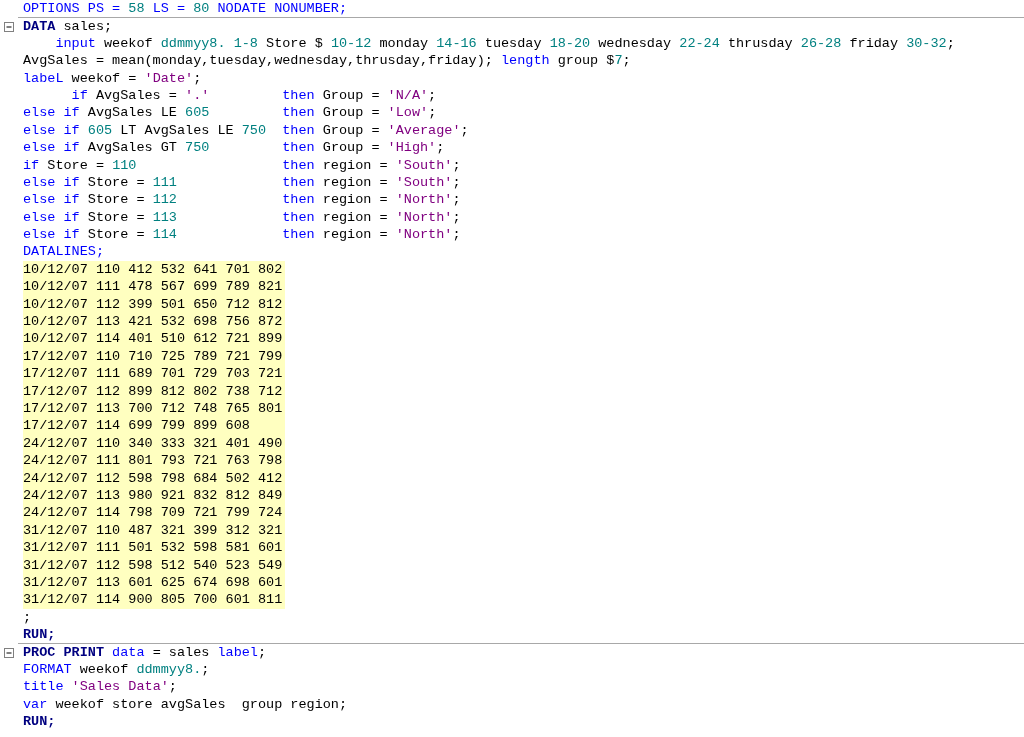 The width and height of the screenshot is (1024, 737). What do you see at coordinates (63, 252) in the screenshot?
I see `code-line: DATALINES;` at bounding box center [63, 252].